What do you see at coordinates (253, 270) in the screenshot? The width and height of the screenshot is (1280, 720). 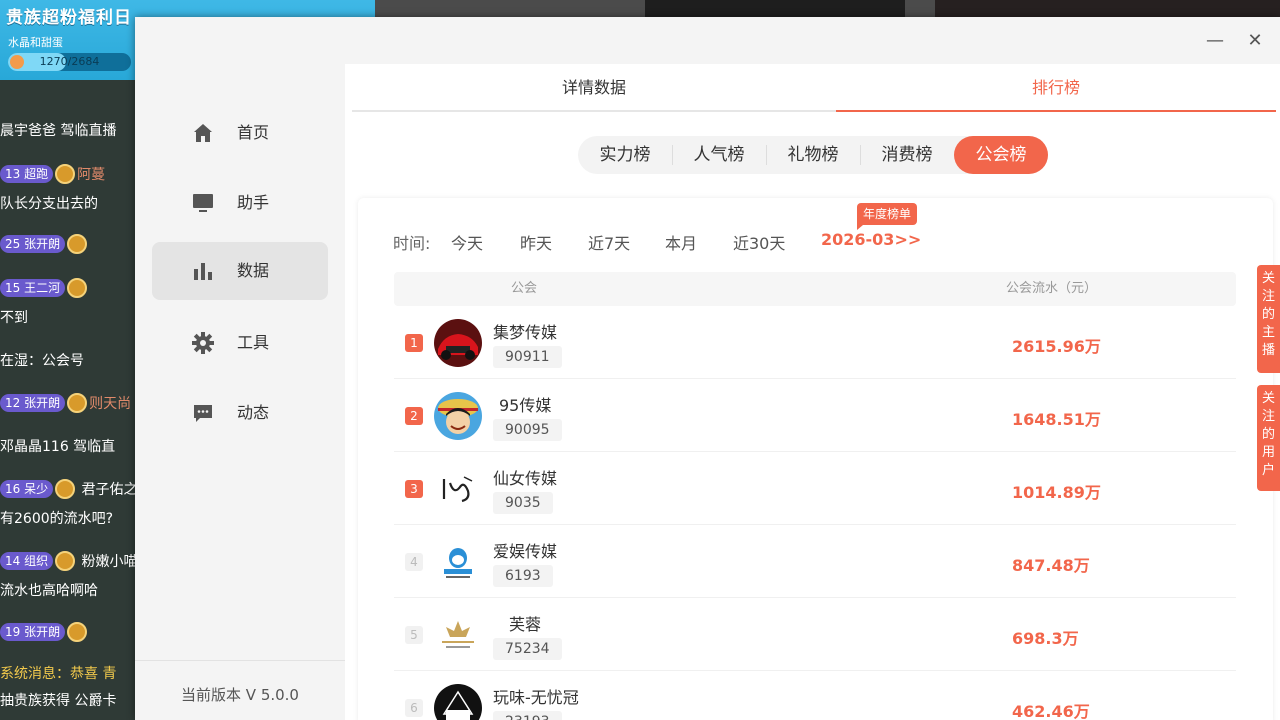 I see `sidebar-item-label: 数据` at bounding box center [253, 270].